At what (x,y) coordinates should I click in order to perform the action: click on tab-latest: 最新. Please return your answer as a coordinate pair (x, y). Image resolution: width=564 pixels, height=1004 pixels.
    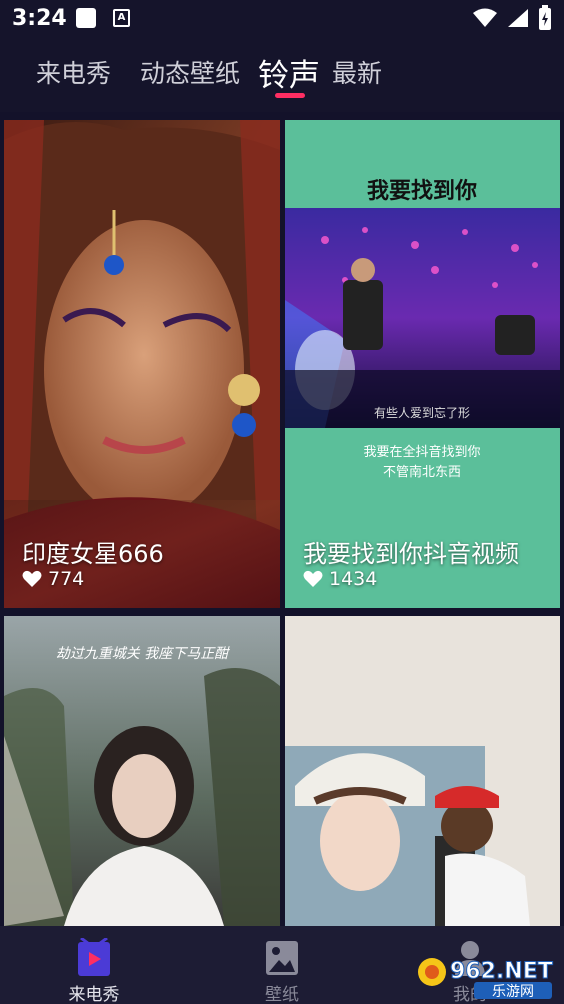
    Looking at the image, I should click on (357, 72).